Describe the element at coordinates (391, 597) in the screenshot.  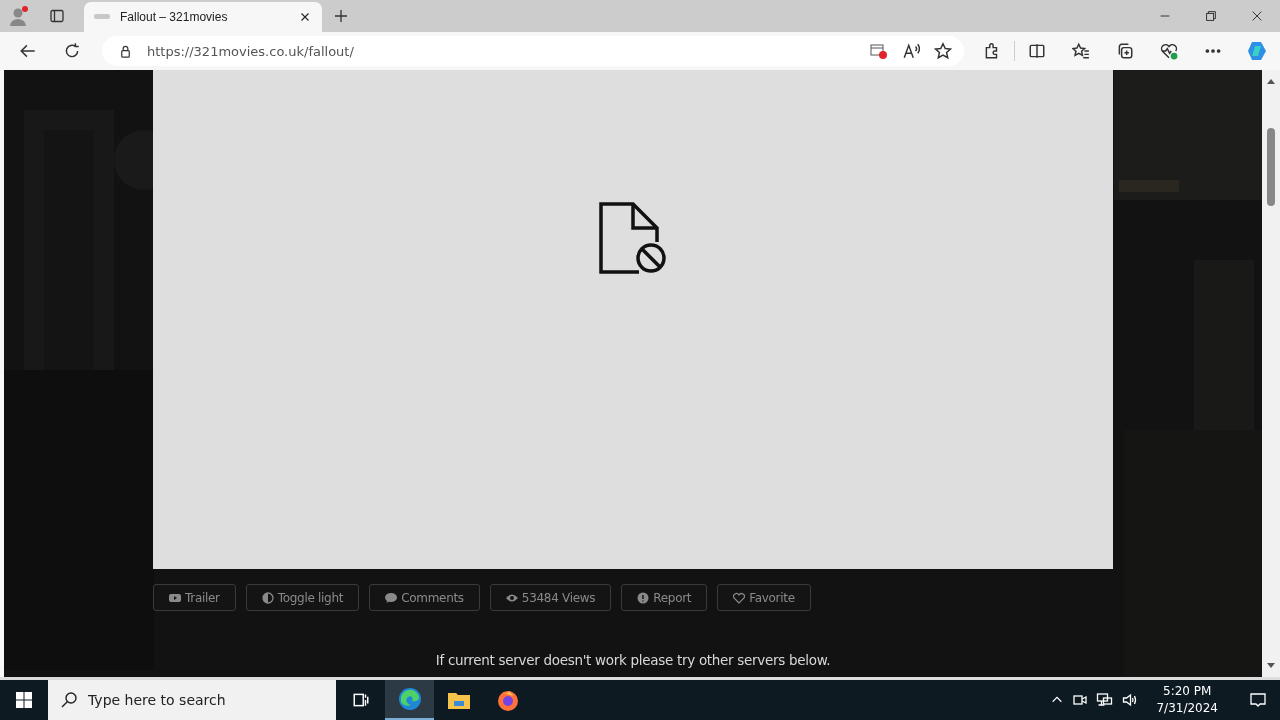
I see `comment-icon` at that location.